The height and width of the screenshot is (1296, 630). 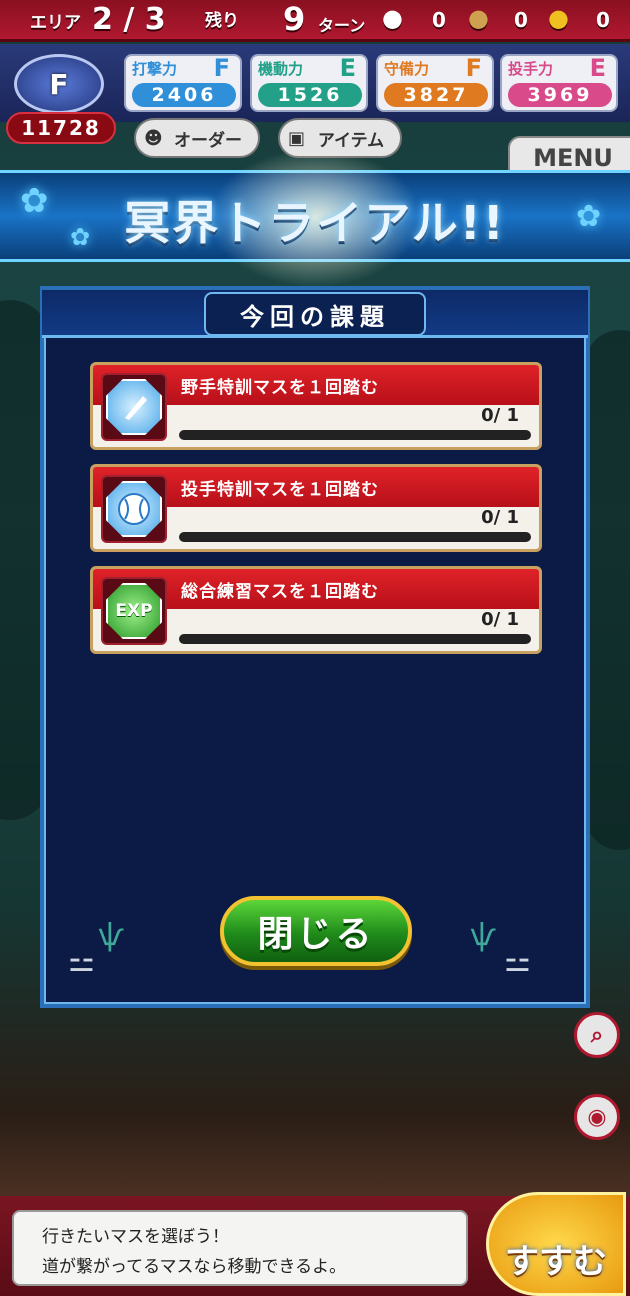 What do you see at coordinates (439, 20) in the screenshot?
I see `bag-count-1: 0` at bounding box center [439, 20].